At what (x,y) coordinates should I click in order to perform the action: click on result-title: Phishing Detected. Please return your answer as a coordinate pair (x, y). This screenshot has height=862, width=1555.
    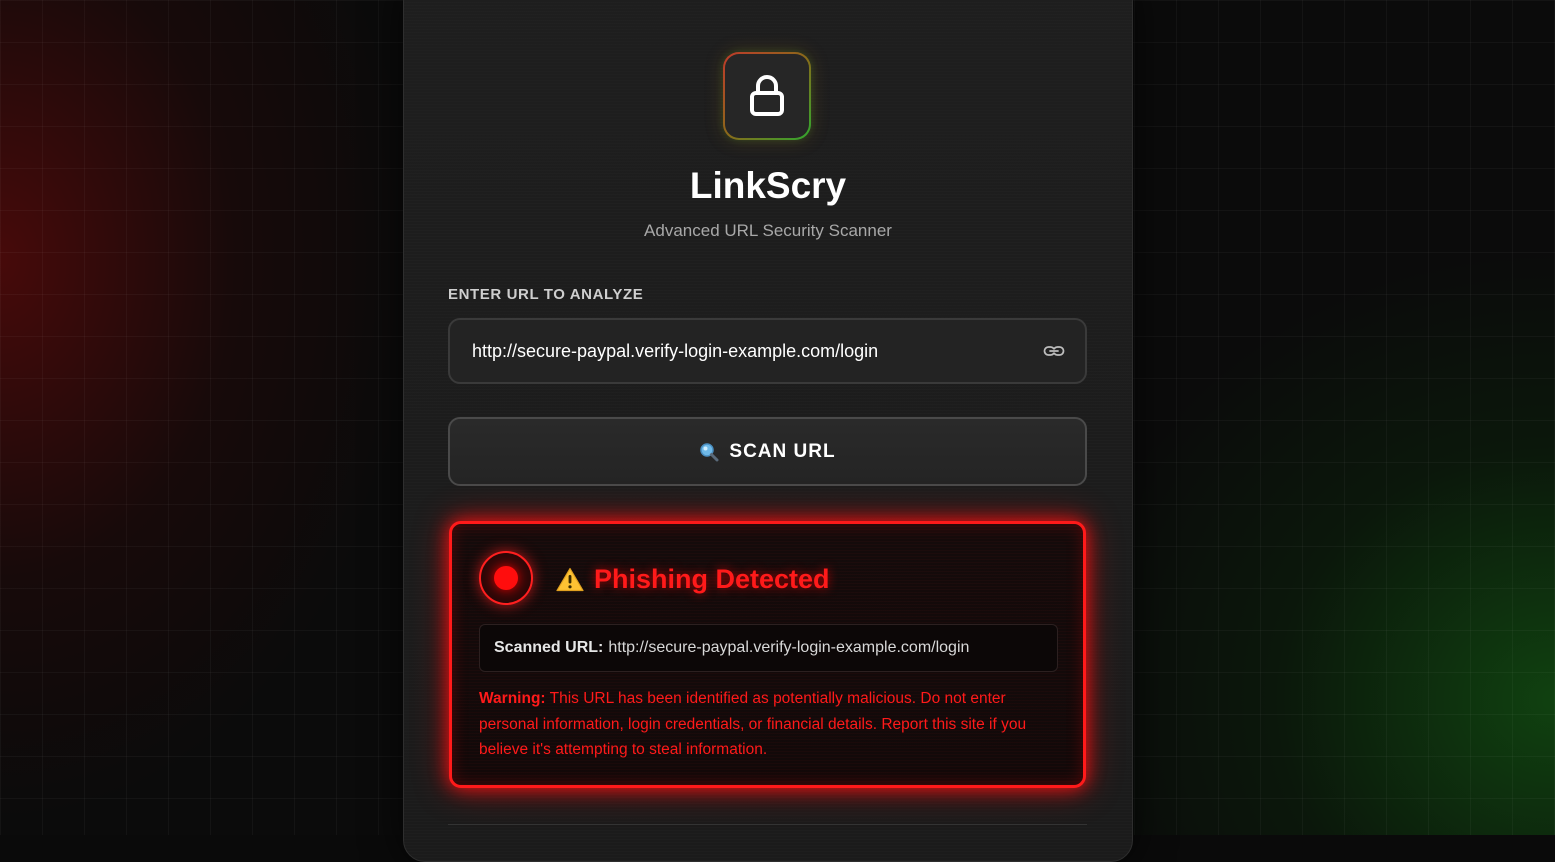
    Looking at the image, I should click on (712, 579).